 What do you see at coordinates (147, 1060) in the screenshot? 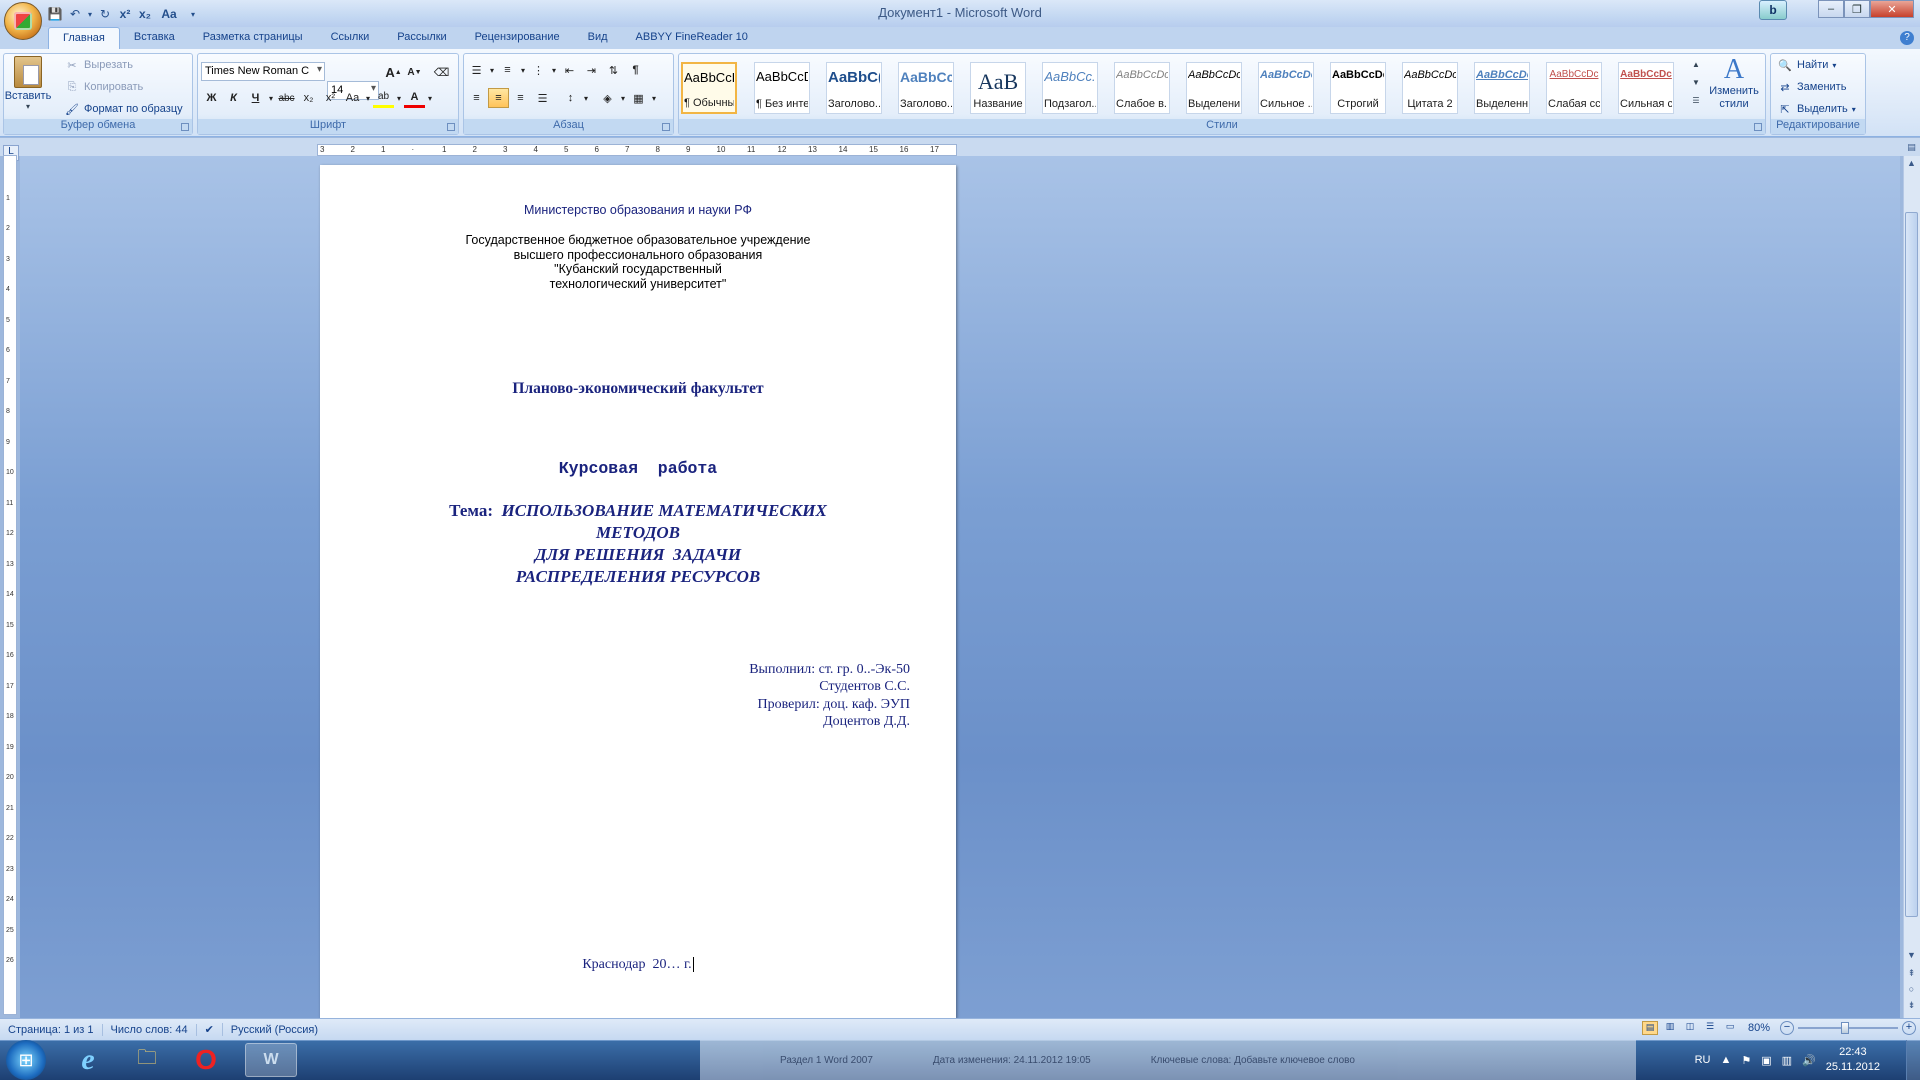
I see `explorer-folder-icon: 🗀` at bounding box center [147, 1060].